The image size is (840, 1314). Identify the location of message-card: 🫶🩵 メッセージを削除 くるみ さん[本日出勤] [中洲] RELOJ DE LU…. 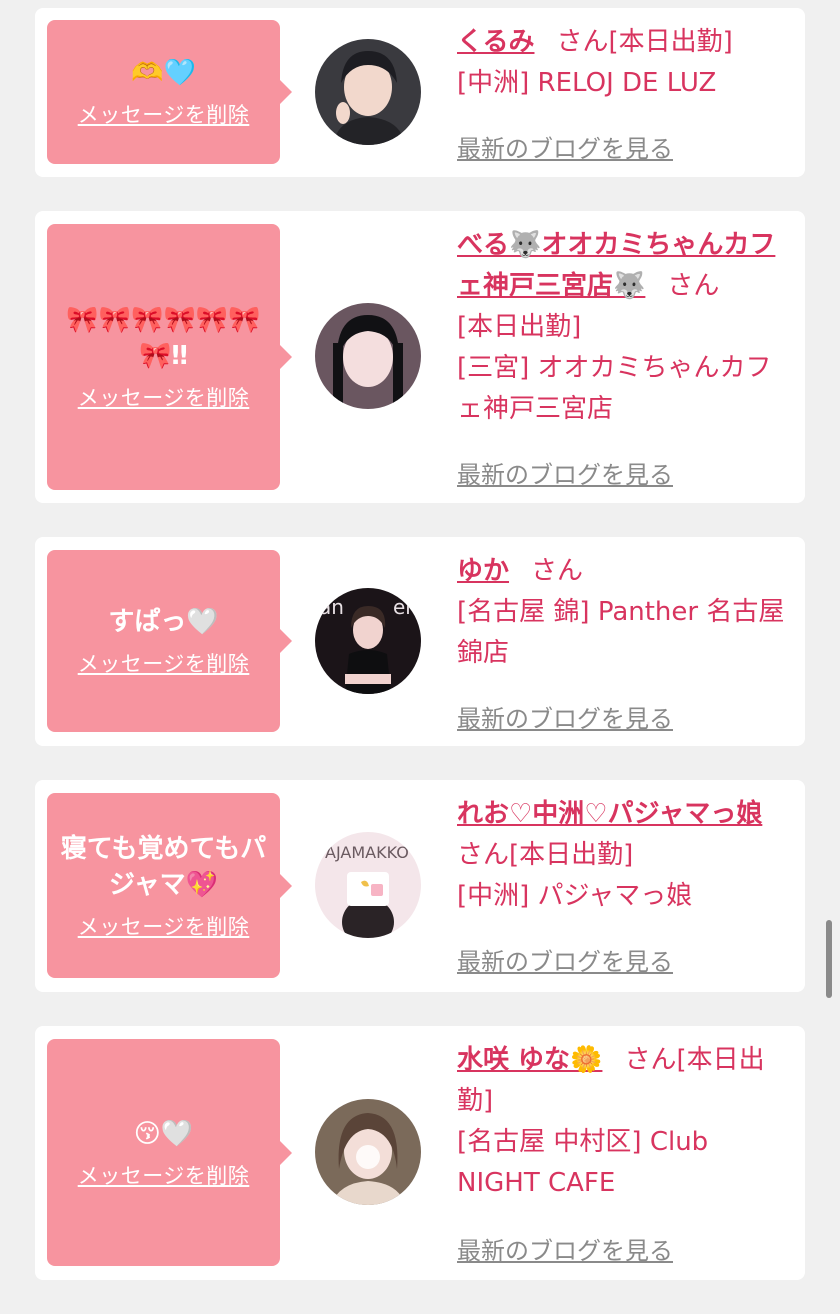
(420, 92).